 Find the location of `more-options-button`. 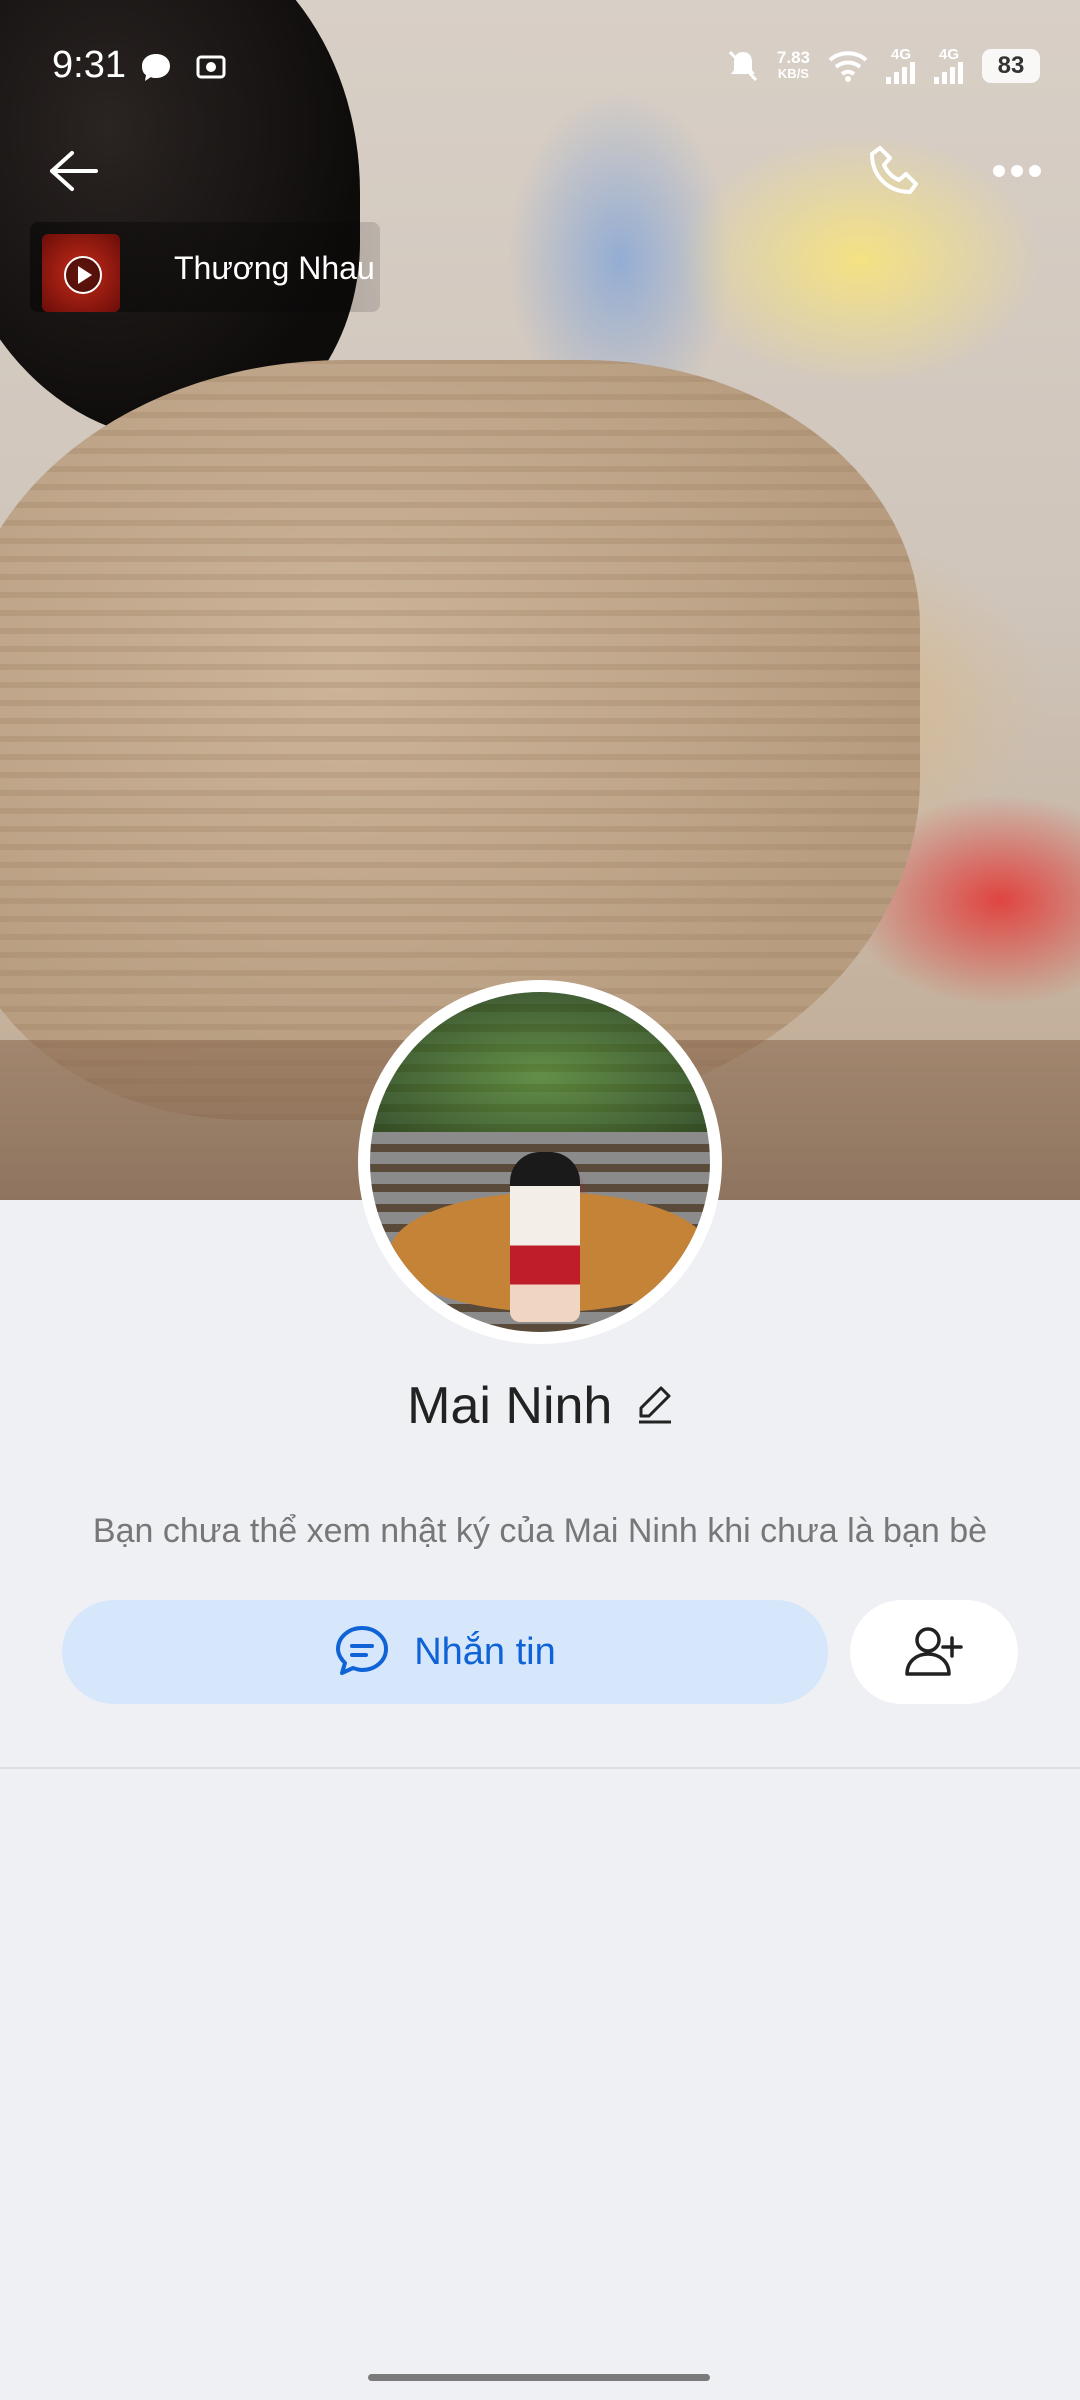

more-options-button is located at coordinates (1017, 171).